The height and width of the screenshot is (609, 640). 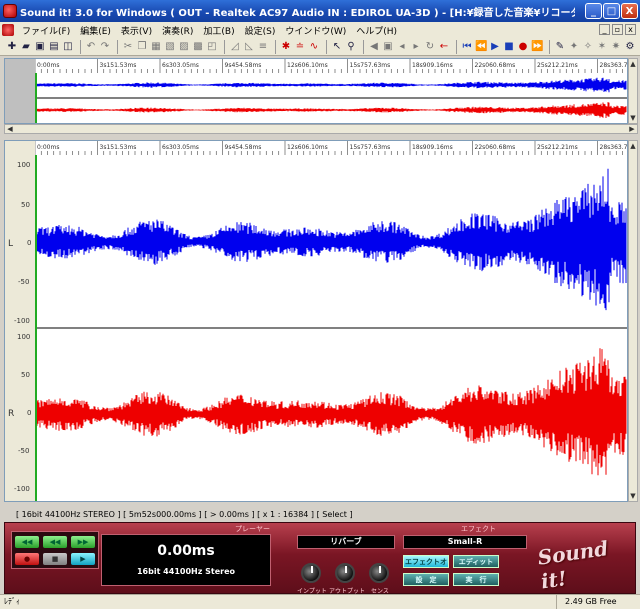 I want to click on redo-icon: ↷, so click(x=105, y=47).